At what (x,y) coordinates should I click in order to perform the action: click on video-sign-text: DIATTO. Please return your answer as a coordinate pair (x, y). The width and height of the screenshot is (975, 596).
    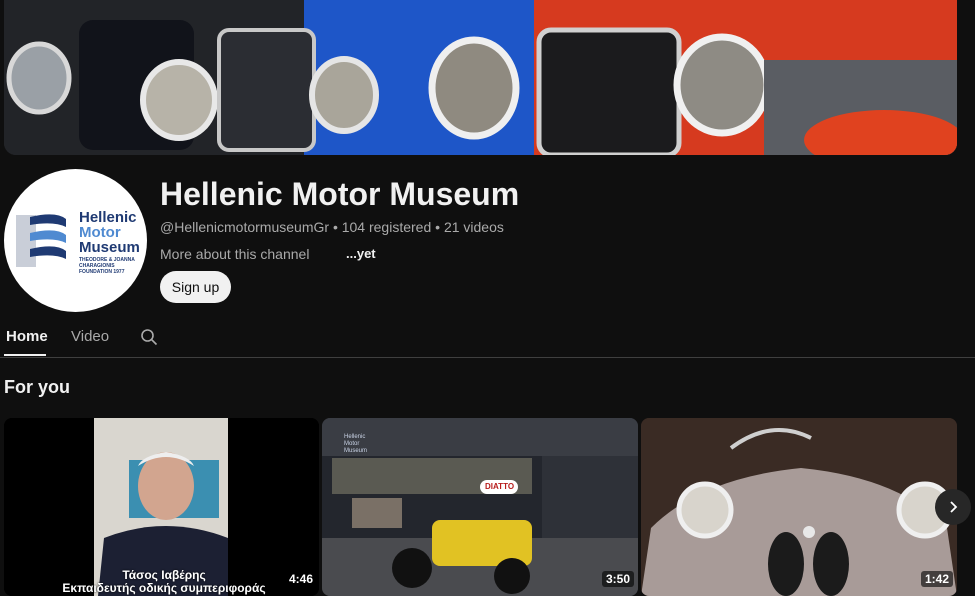
    Looking at the image, I should click on (500, 486).